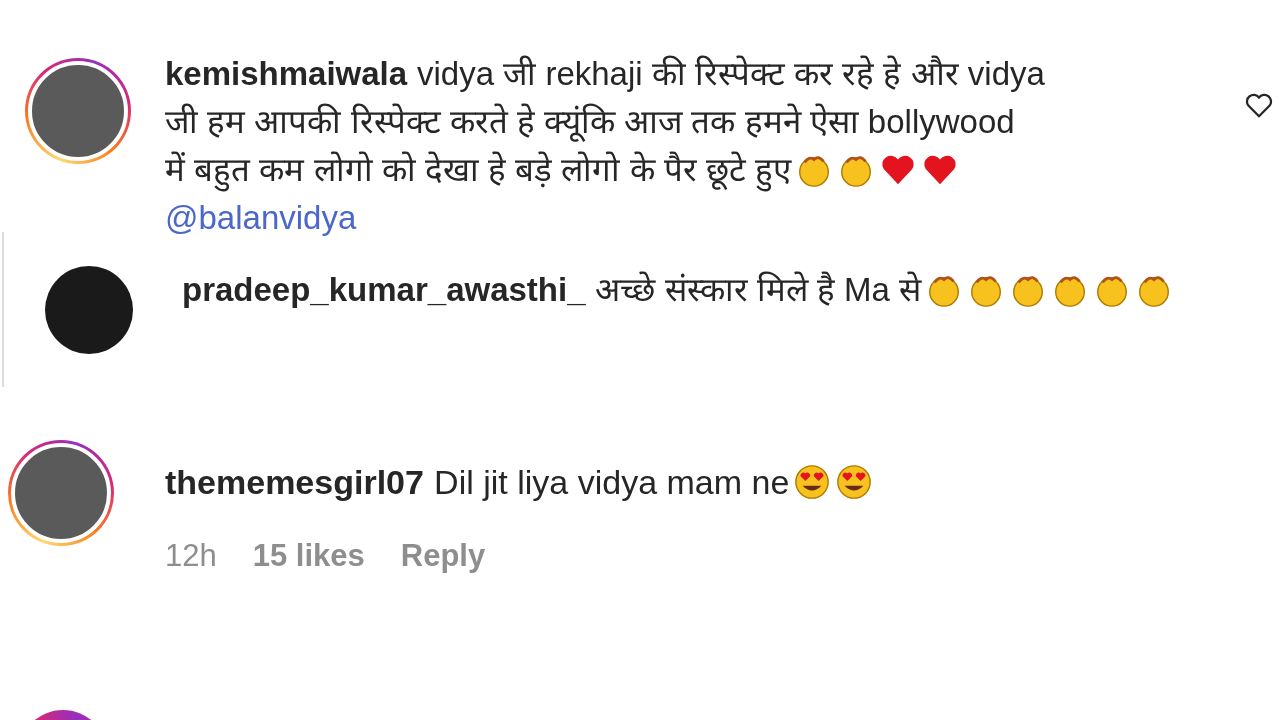  I want to click on comment-text: में बहुत कम लोगो को देखा हे बड़े लोगो के पैर छूटे हुए, so click(478, 170).